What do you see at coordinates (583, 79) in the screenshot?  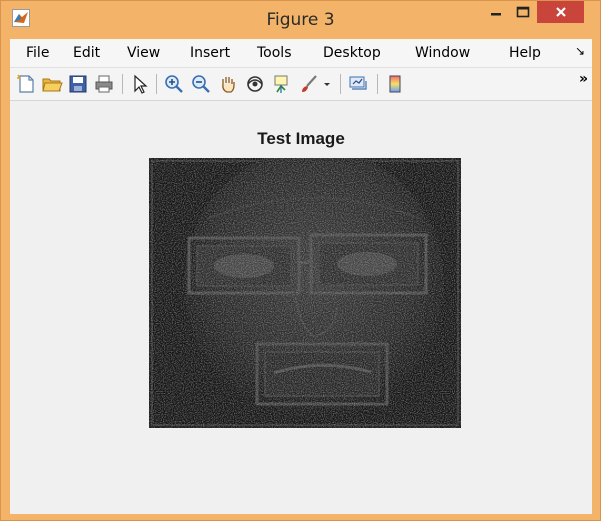 I see `toolbar-overflow-icon: »` at bounding box center [583, 79].